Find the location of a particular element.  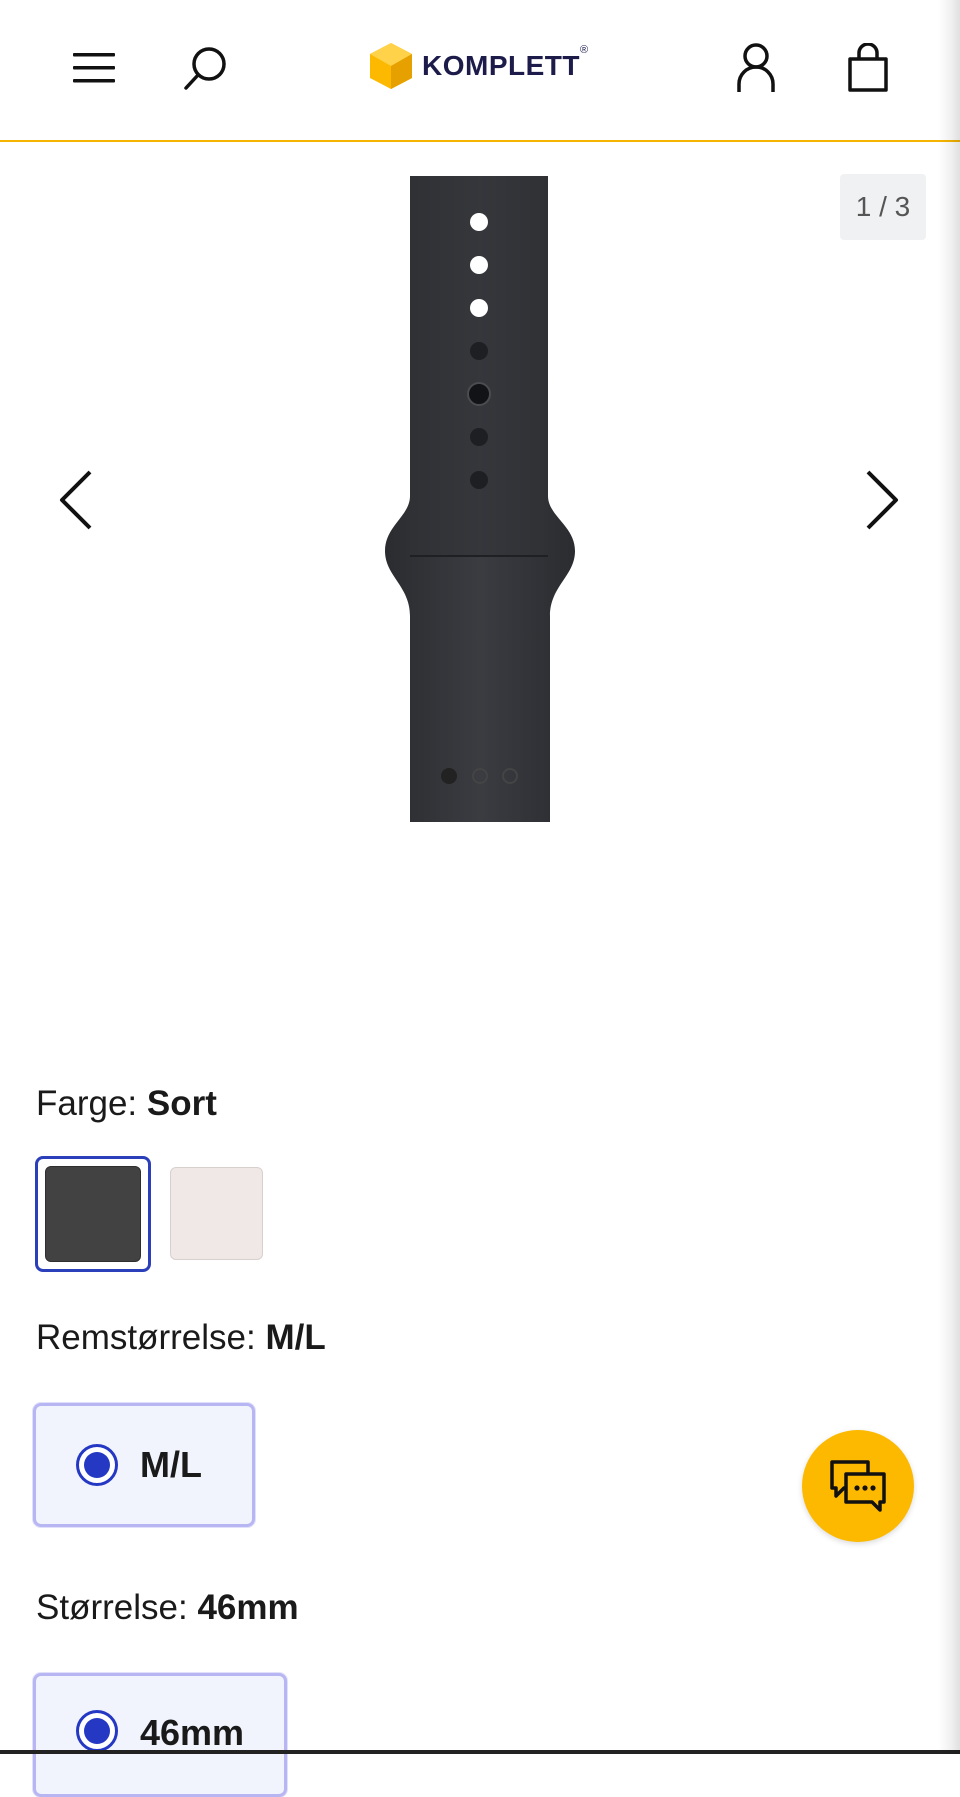

color-swatch-sort is located at coordinates (93, 1214).